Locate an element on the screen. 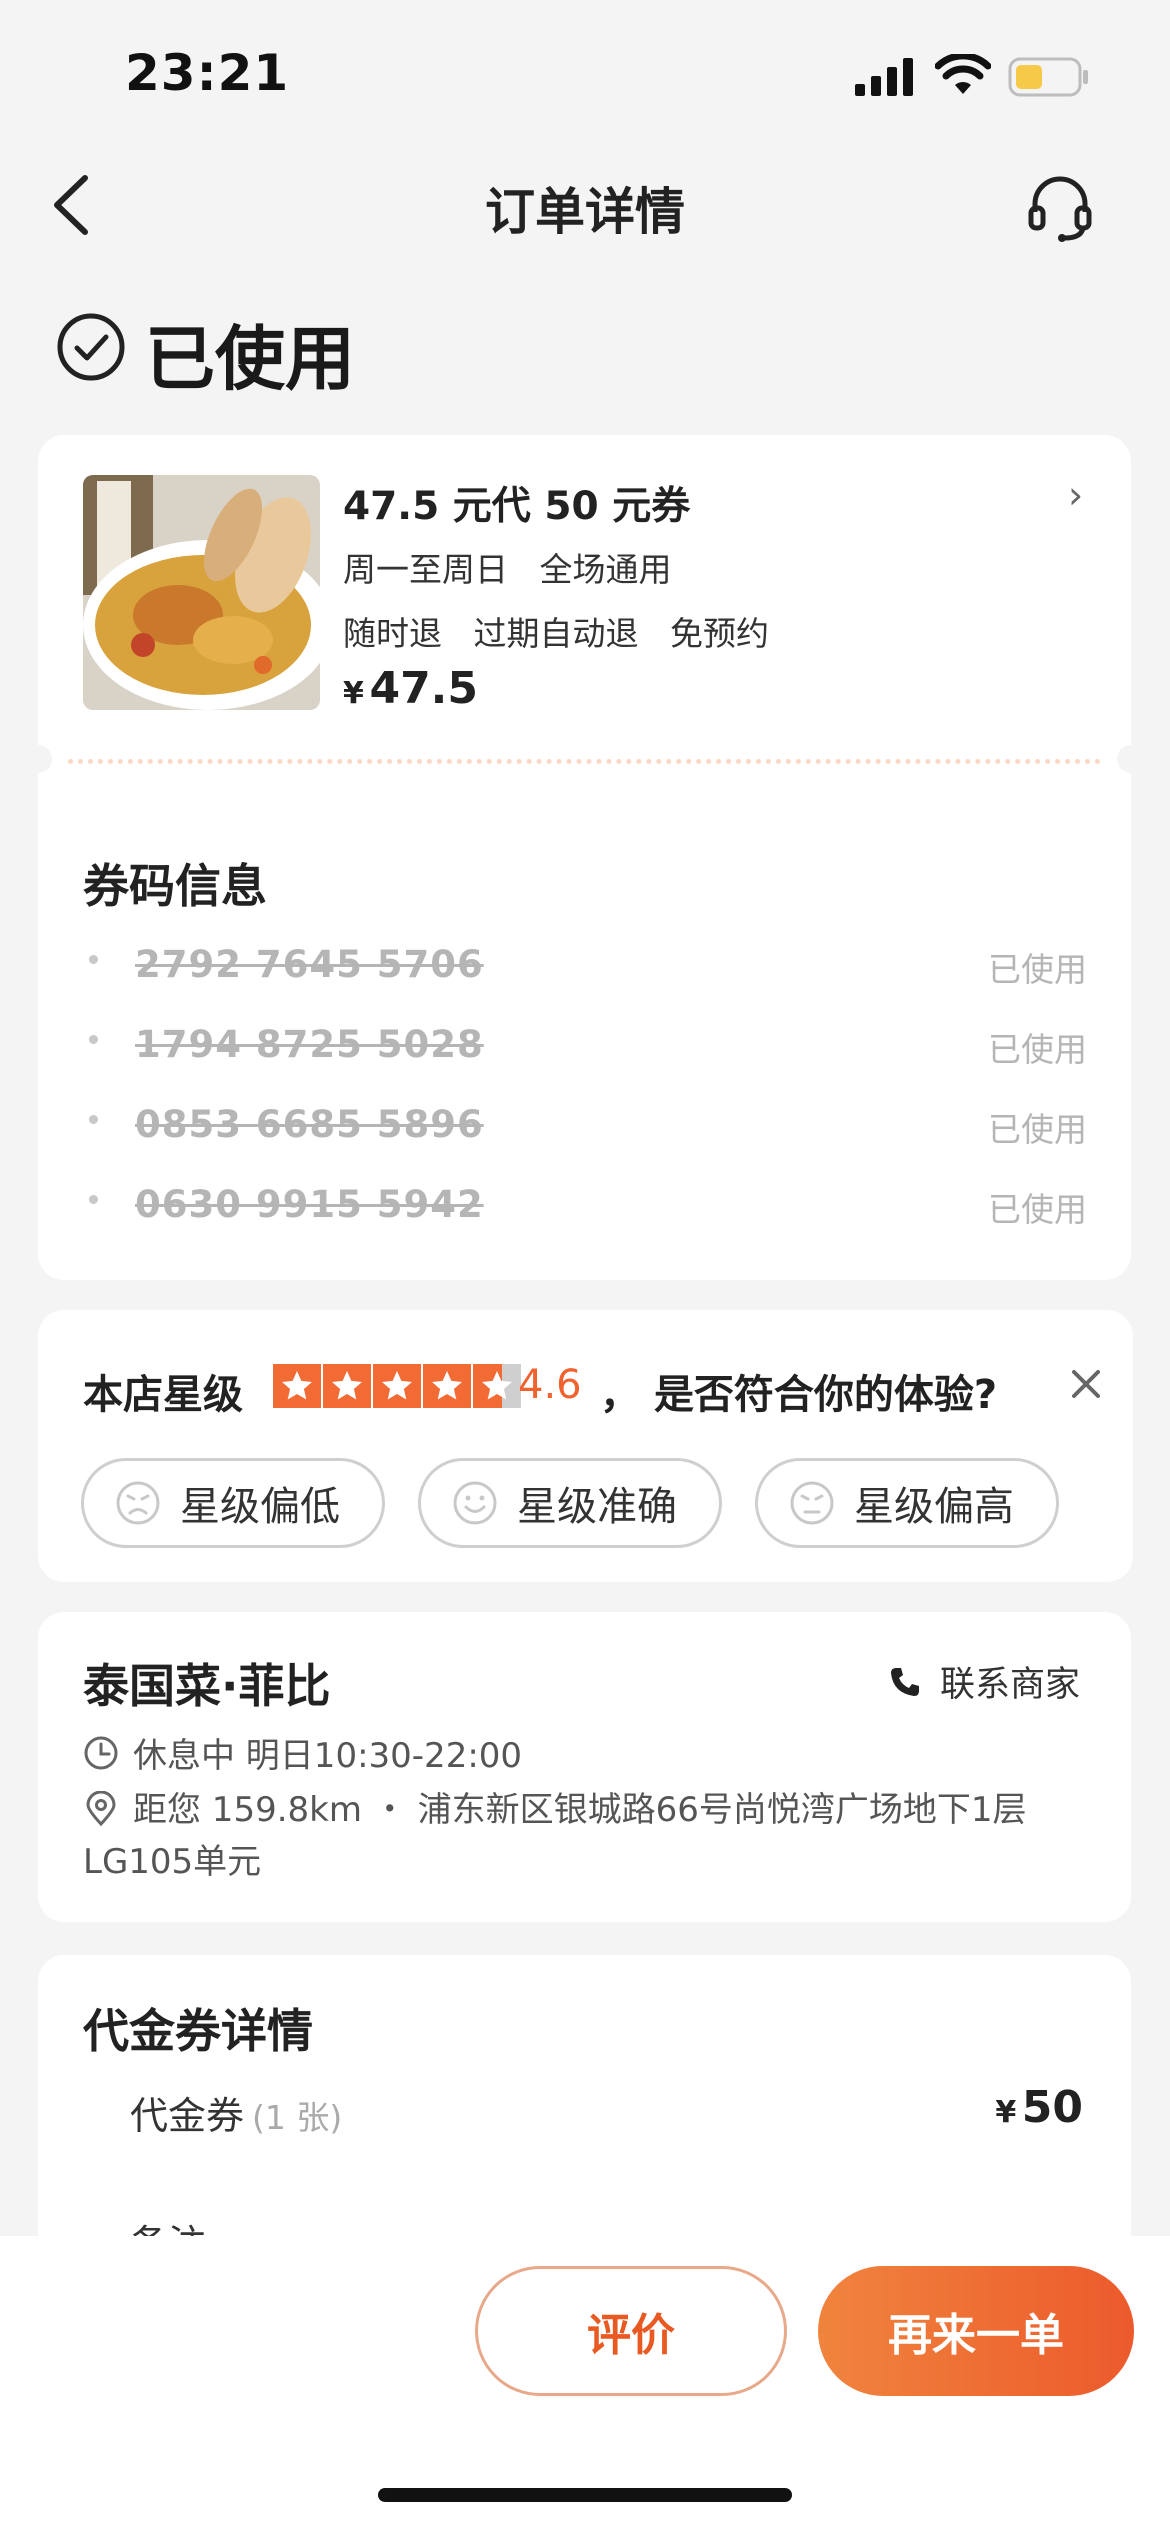  wifi-icon is located at coordinates (963, 74).